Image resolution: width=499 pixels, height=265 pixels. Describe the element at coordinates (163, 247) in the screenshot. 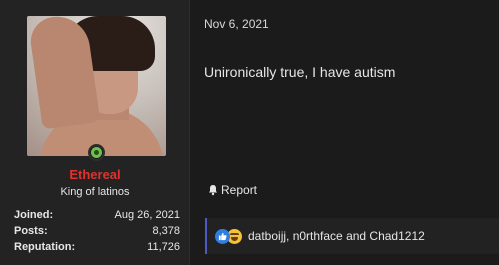

I see `stat-value: 11,726` at that location.